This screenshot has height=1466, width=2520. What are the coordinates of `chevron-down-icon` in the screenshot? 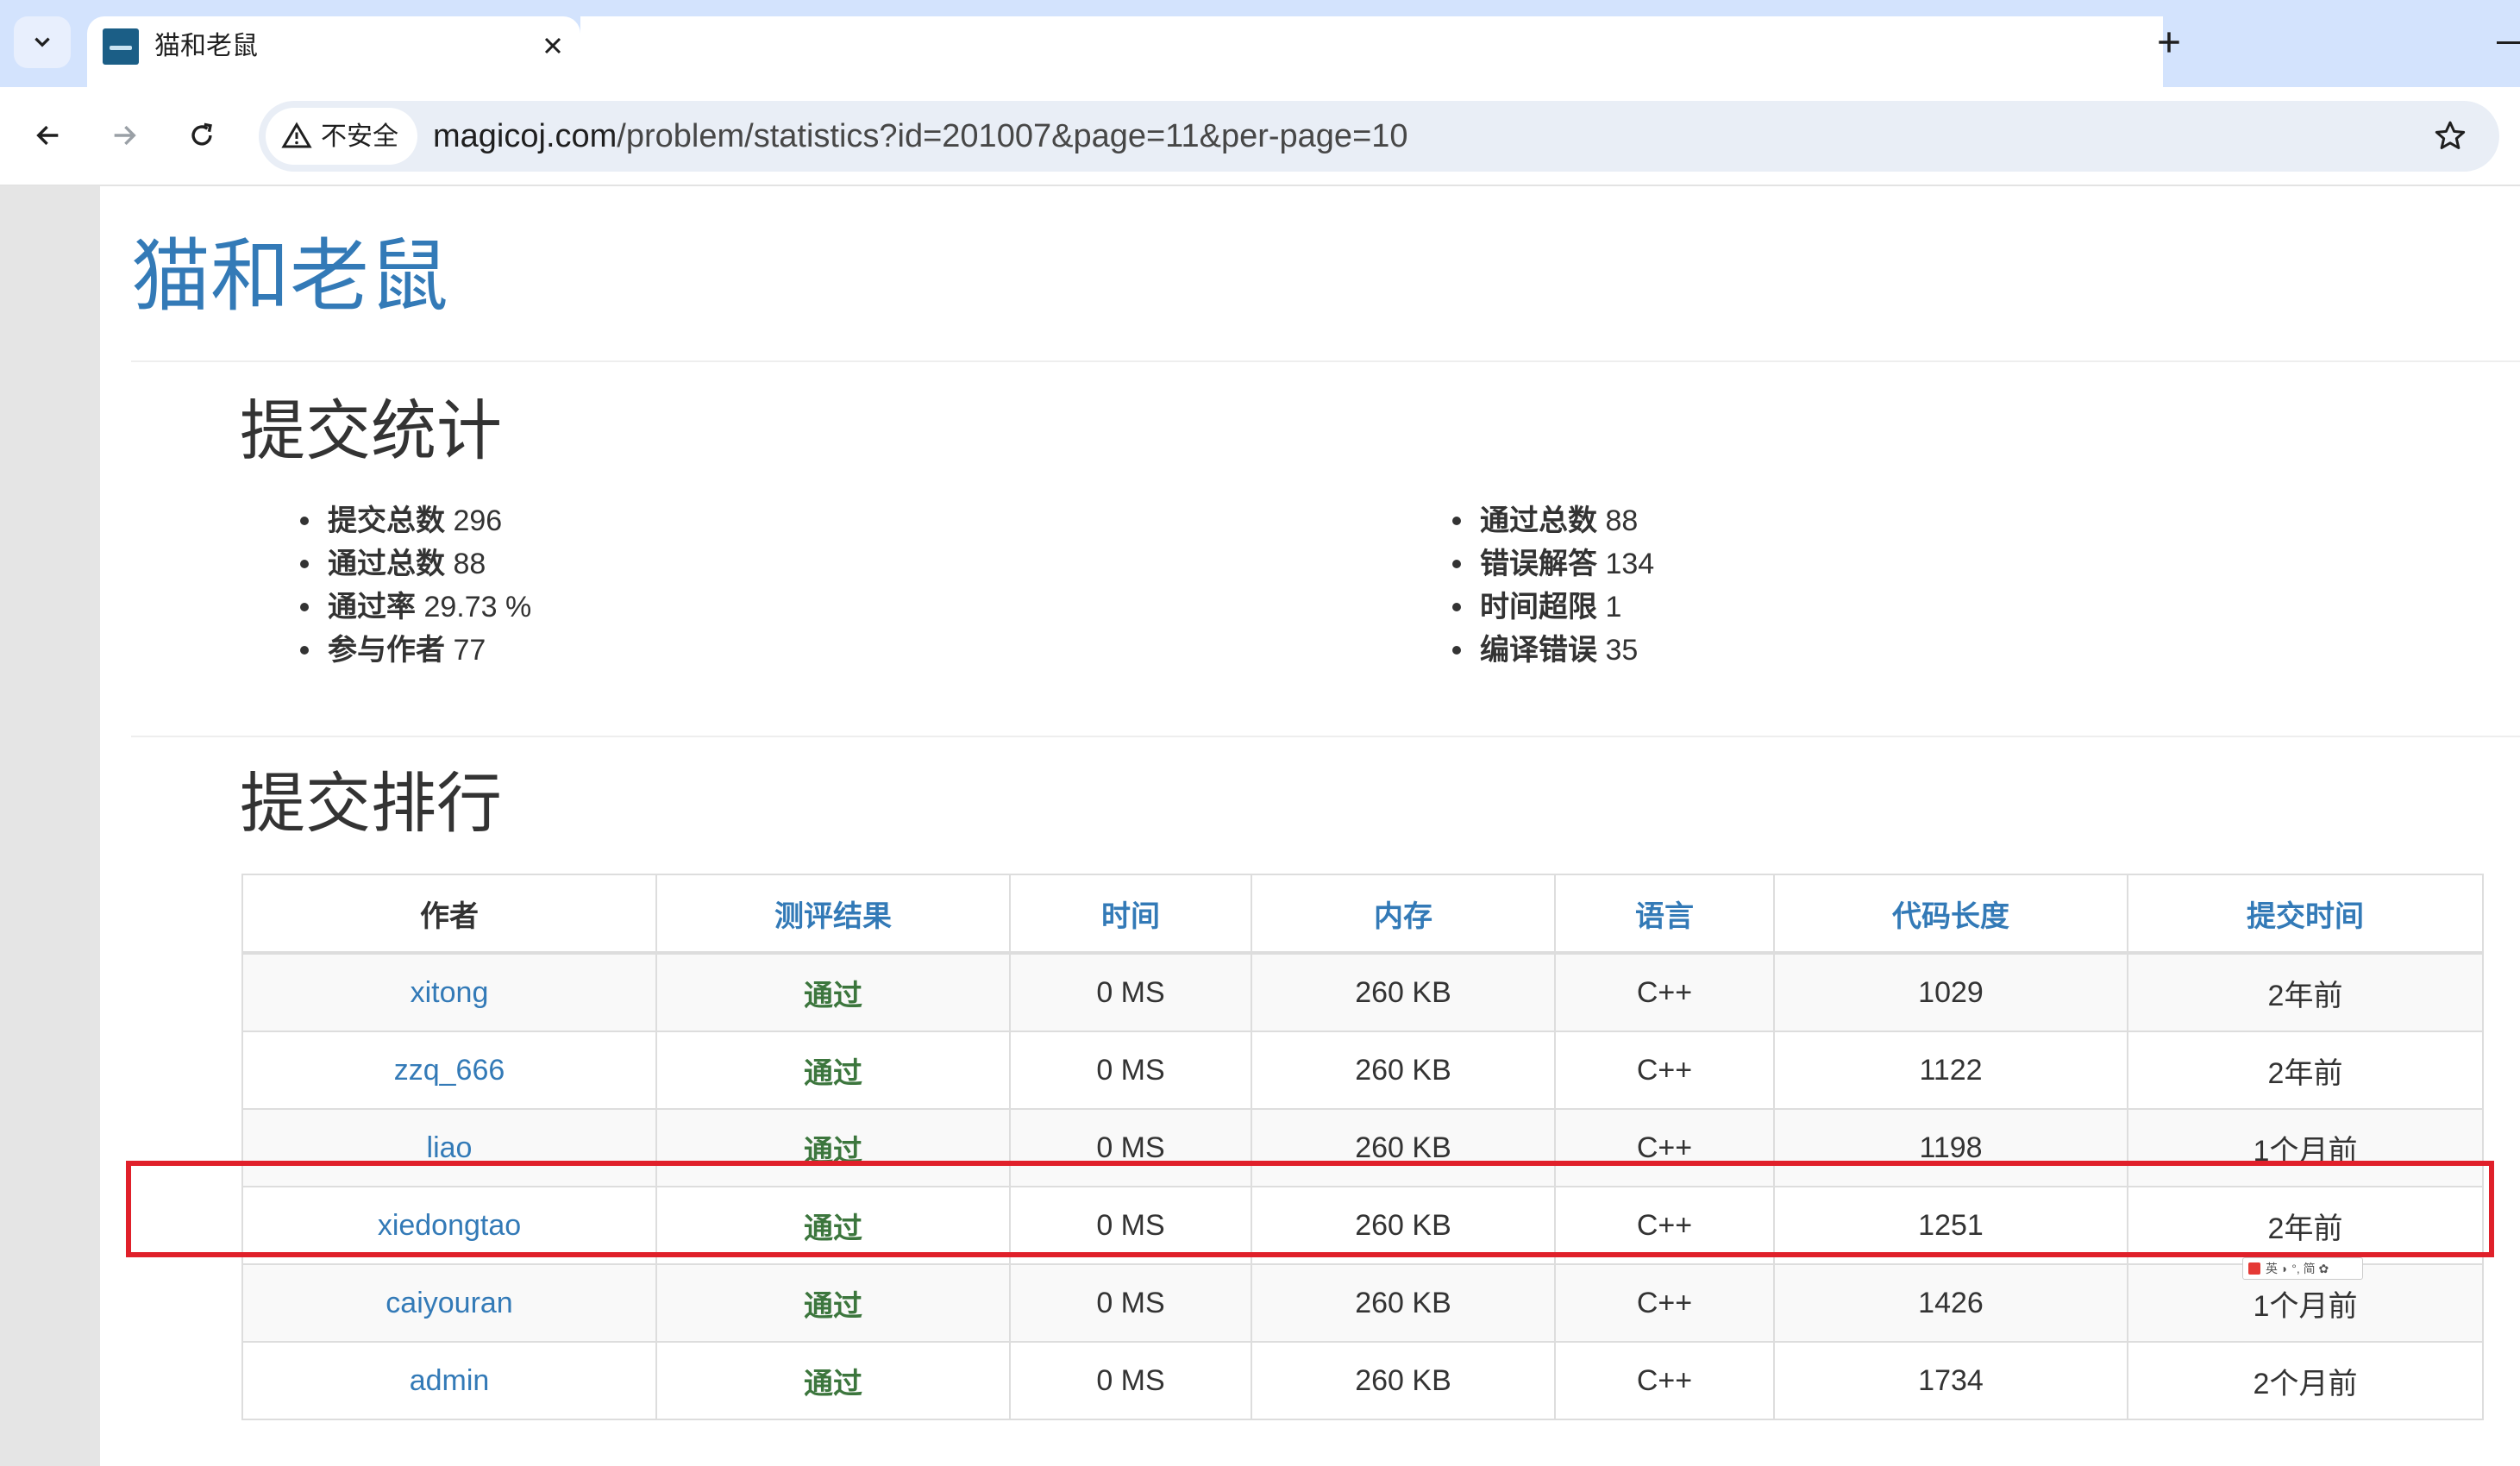 It's located at (42, 42).